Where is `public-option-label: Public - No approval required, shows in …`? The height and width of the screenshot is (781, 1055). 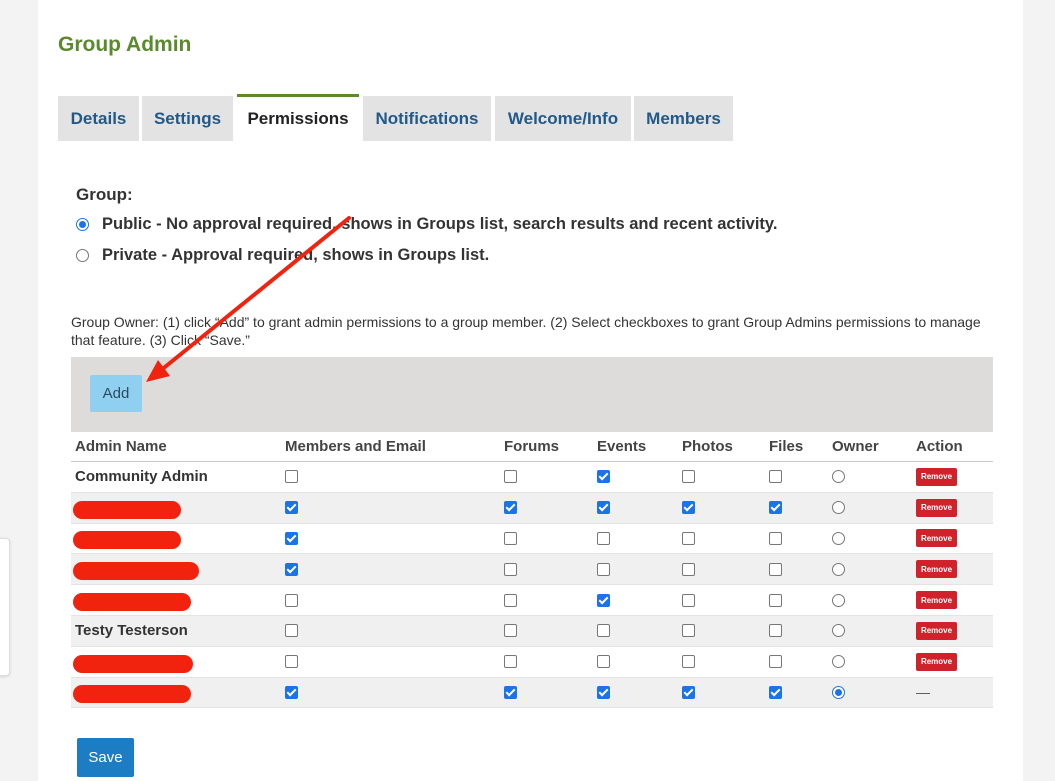
public-option-label: Public - No approval required, shows in … is located at coordinates (440, 224).